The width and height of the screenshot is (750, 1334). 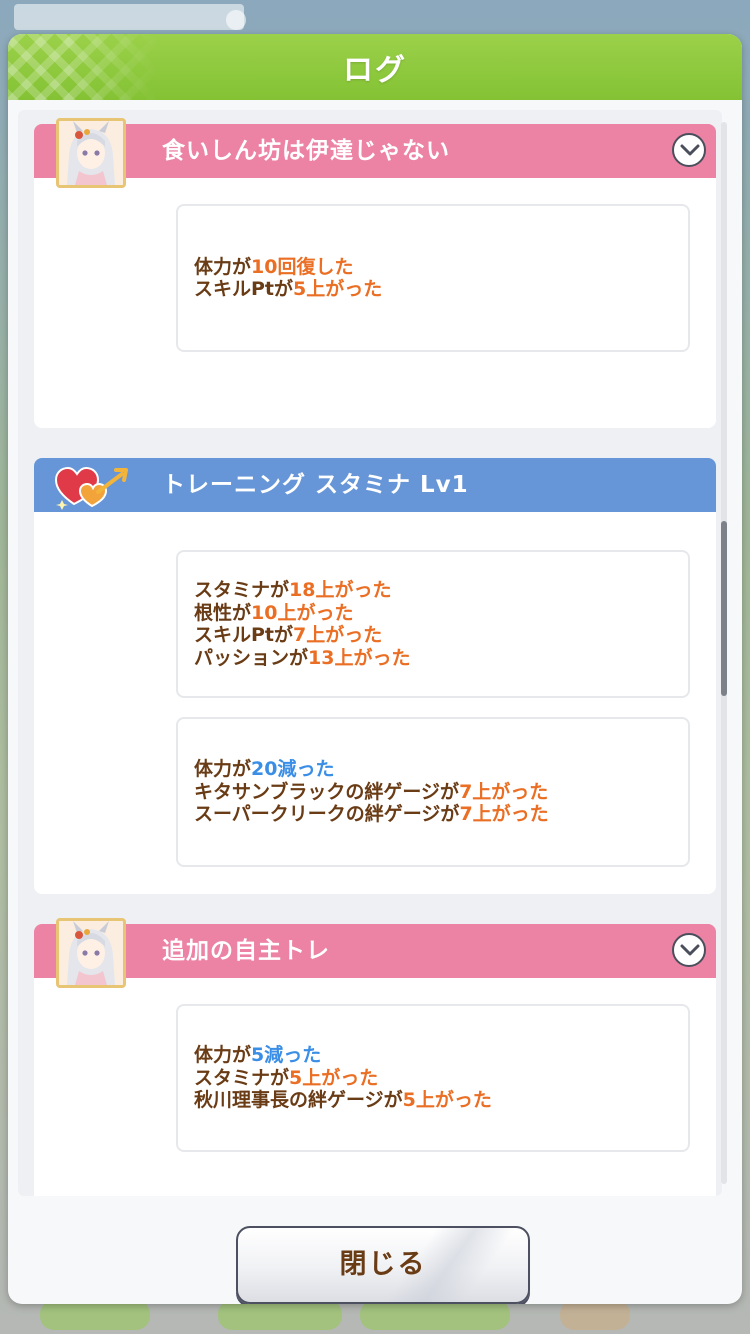 I want to click on header-pattern, so click(x=83, y=67).